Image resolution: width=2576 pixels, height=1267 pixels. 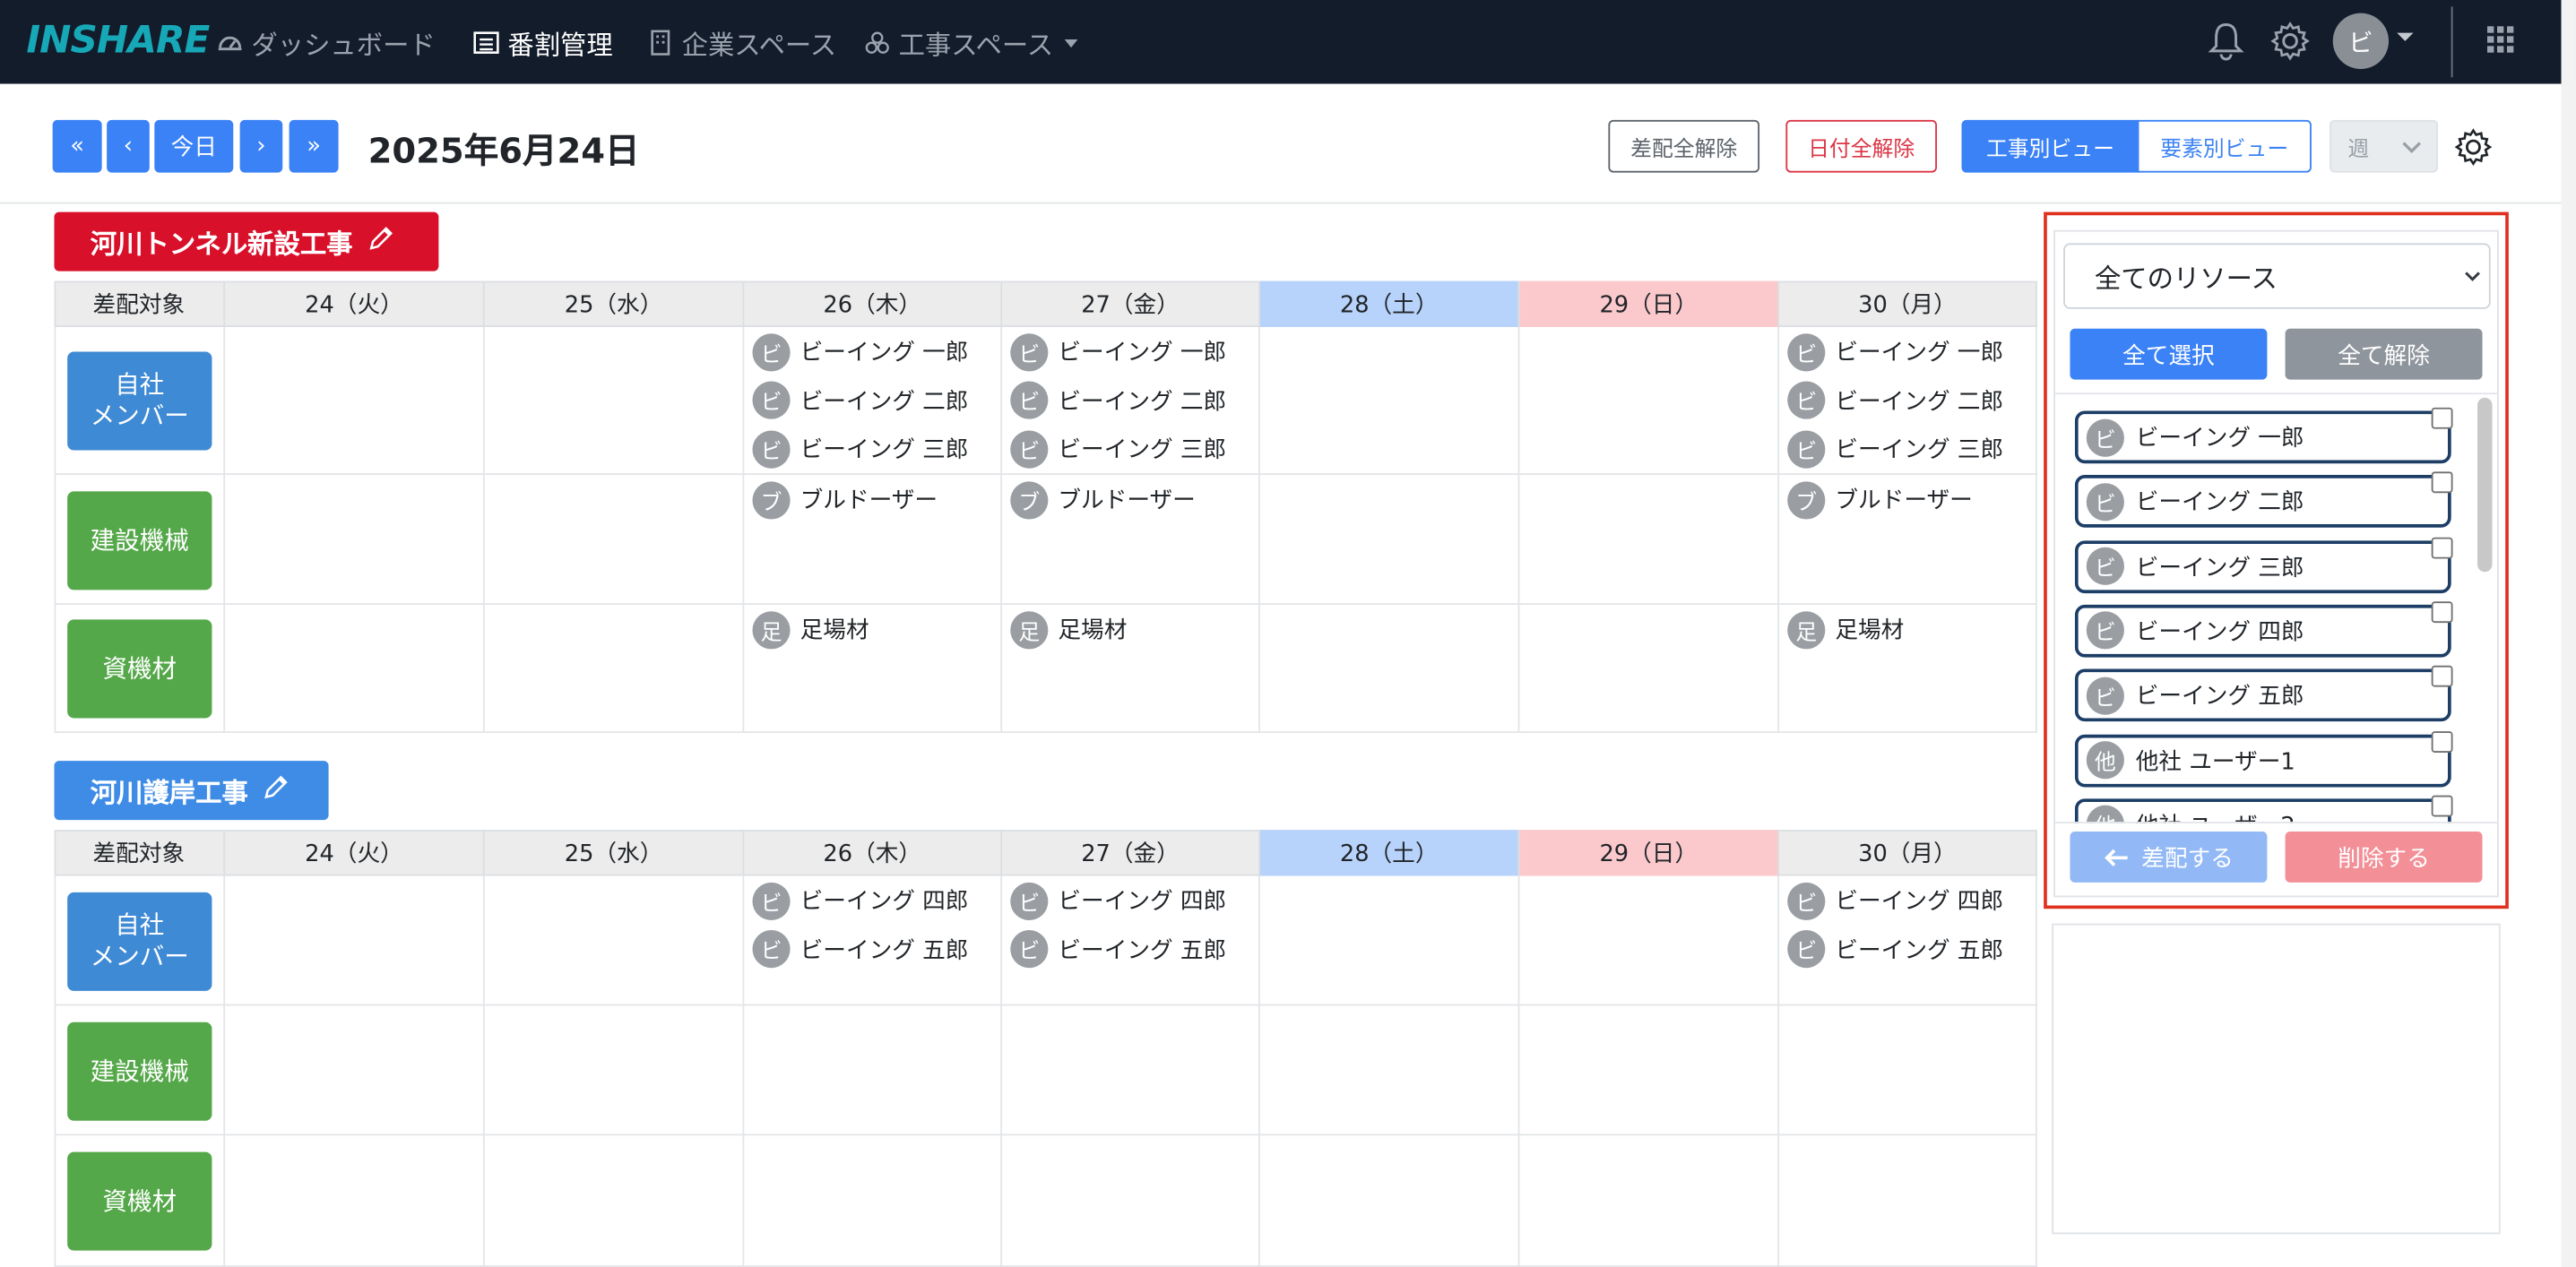 I want to click on clear-all-dispatch-button: 差配全解除, so click(x=1684, y=146).